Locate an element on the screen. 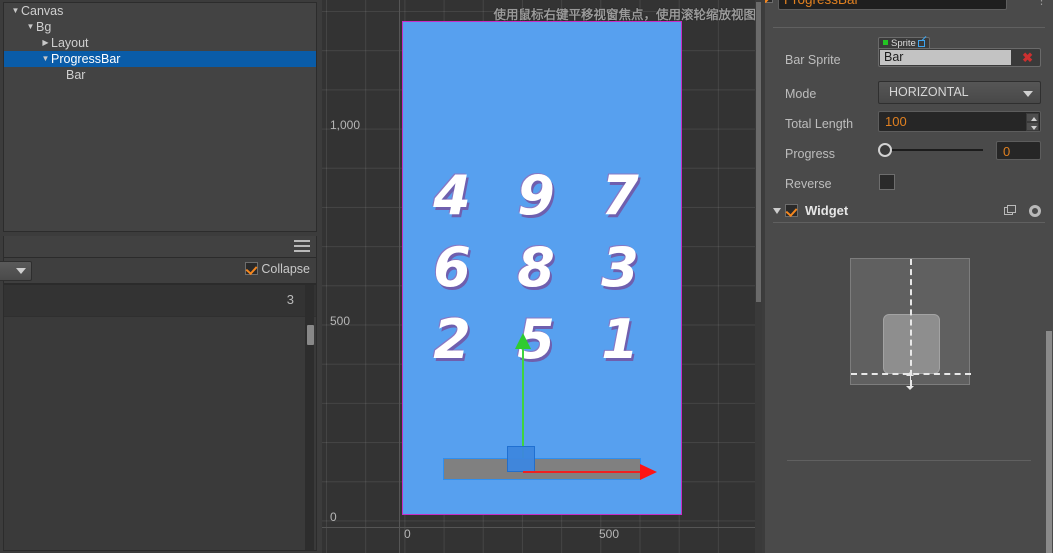 The height and width of the screenshot is (553, 1053). ruler-tick-label: 1,000 is located at coordinates (345, 125).